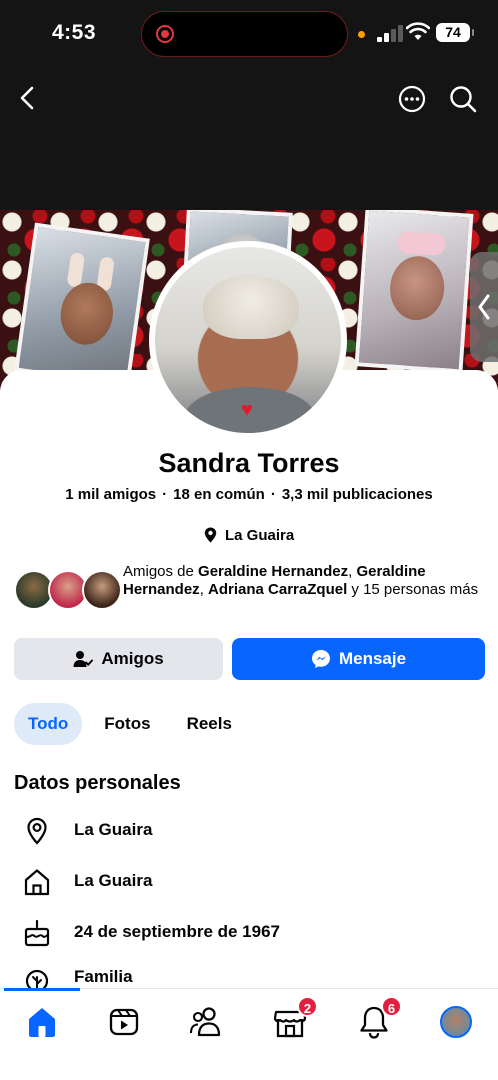 The width and height of the screenshot is (498, 1080). What do you see at coordinates (165, 34) in the screenshot?
I see `screen-recording-icon` at bounding box center [165, 34].